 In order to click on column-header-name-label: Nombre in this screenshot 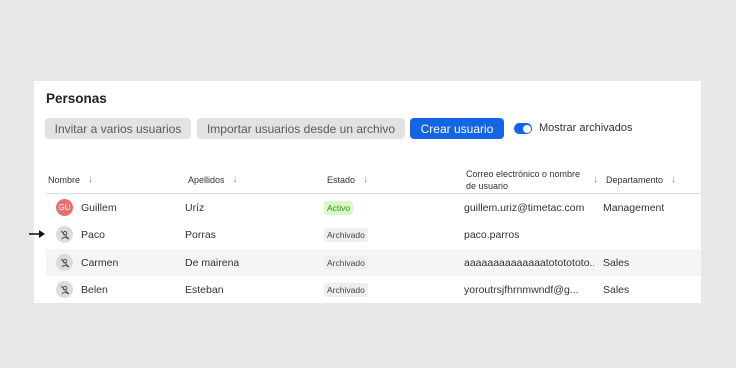, I will do `click(64, 179)`.